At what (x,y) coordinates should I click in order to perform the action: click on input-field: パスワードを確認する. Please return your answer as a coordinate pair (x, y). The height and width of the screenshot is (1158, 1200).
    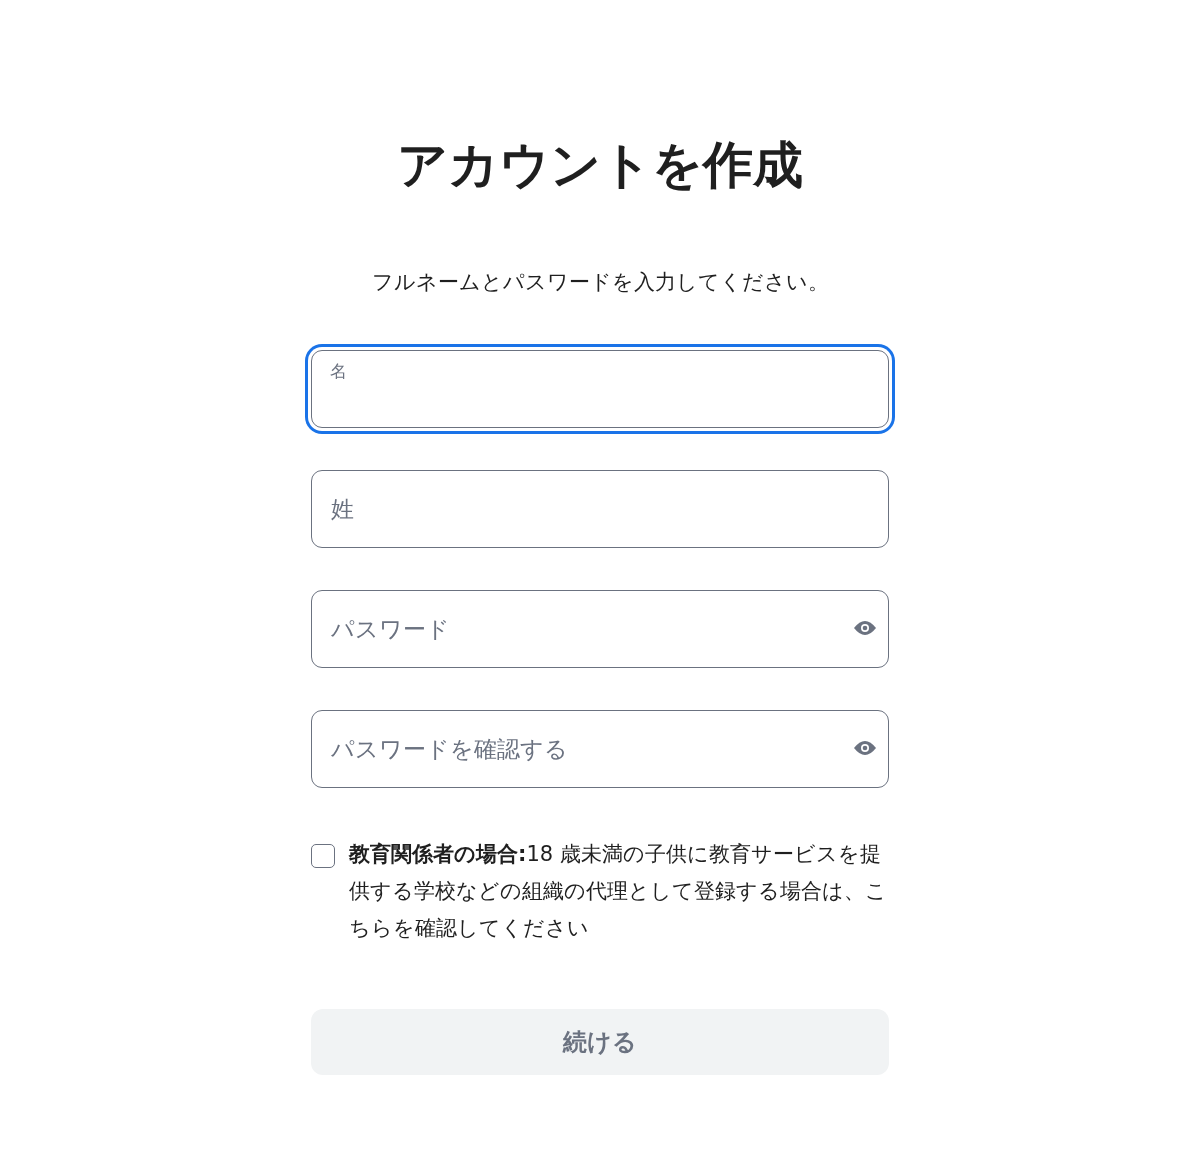
    Looking at the image, I should click on (600, 749).